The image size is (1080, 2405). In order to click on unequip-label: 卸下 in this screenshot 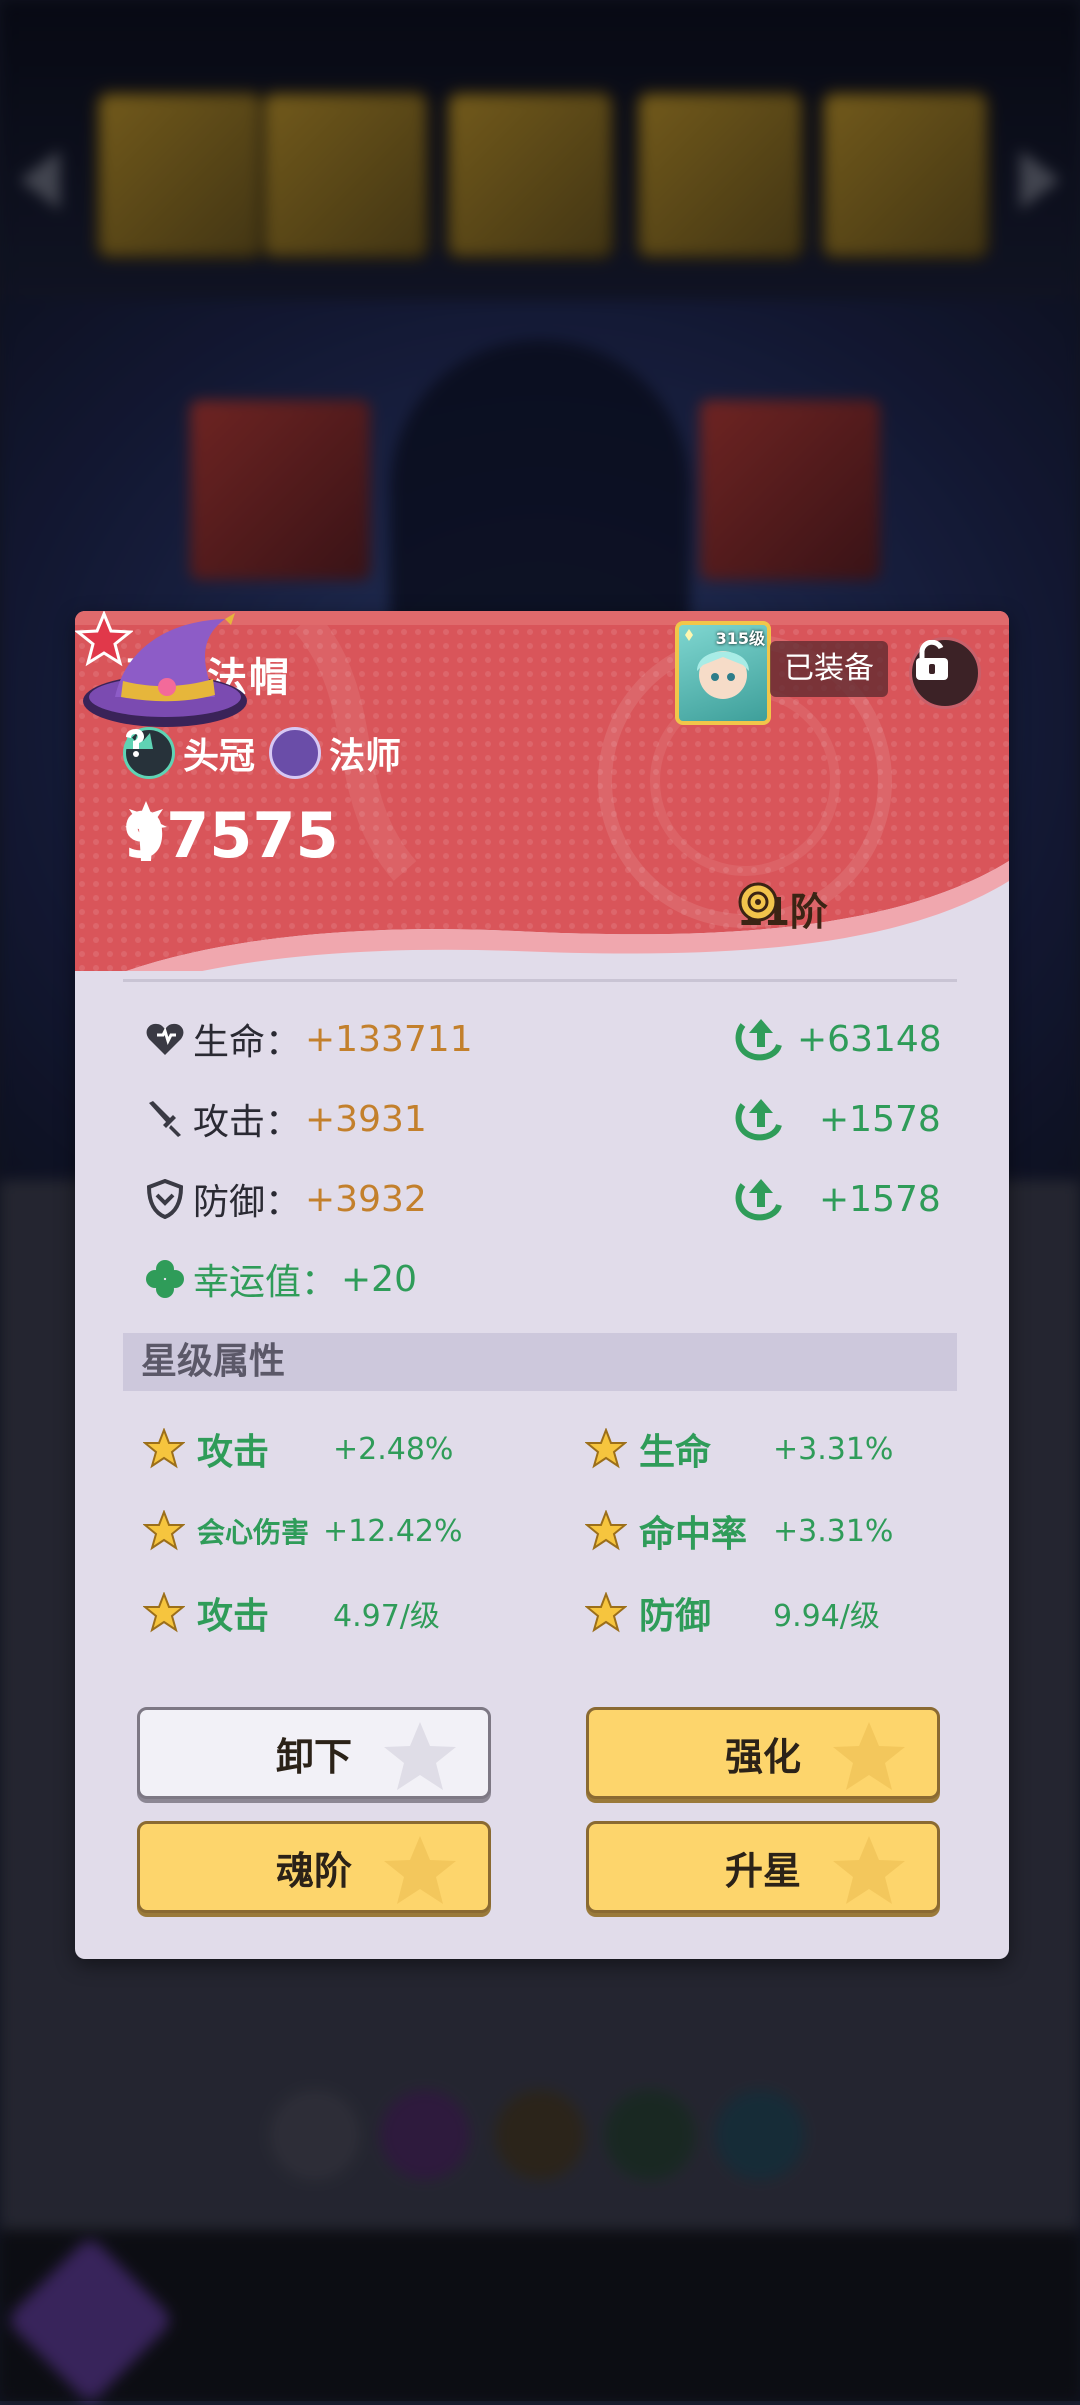, I will do `click(313, 1756)`.